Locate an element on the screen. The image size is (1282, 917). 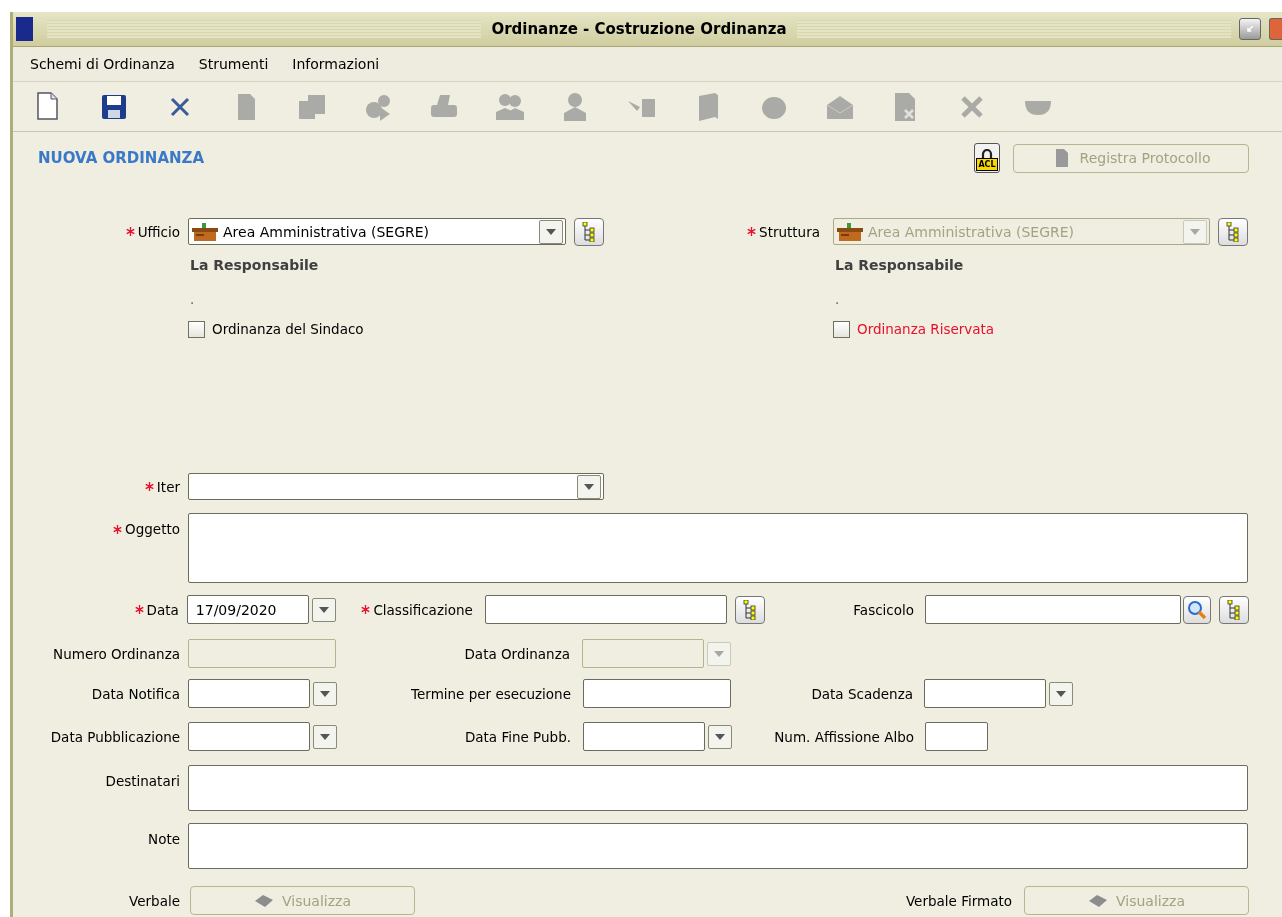
field-label: Data Ordinanza is located at coordinates (517, 653).